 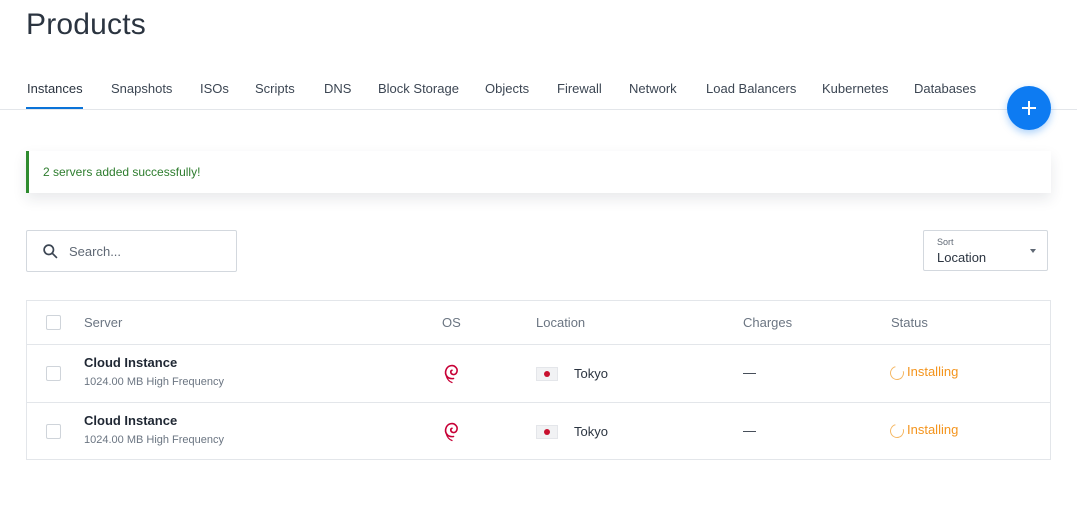 What do you see at coordinates (149, 251) in the screenshot?
I see `search-input` at bounding box center [149, 251].